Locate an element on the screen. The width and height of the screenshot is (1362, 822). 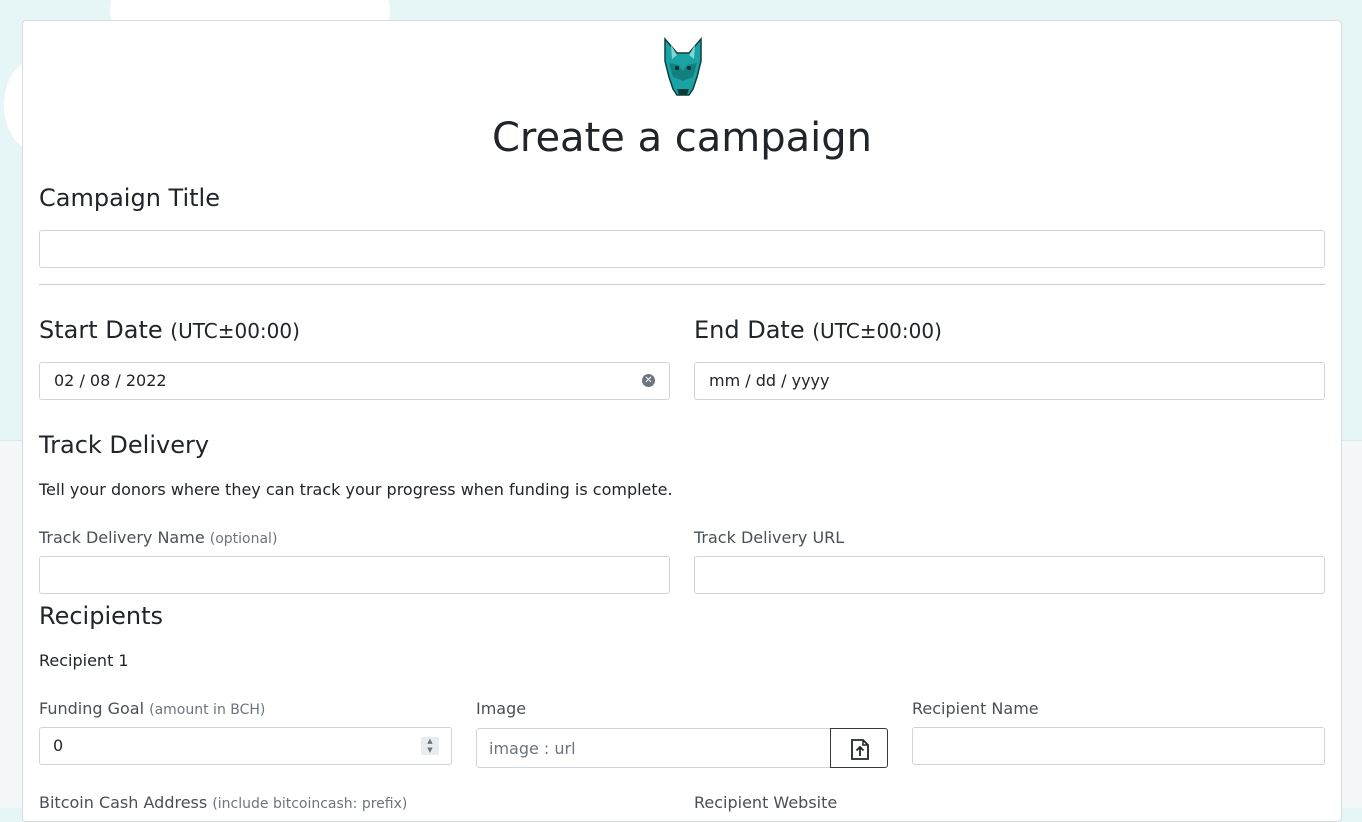
bch-address-hint: (include bitcoincash: prefix) is located at coordinates (310, 804).